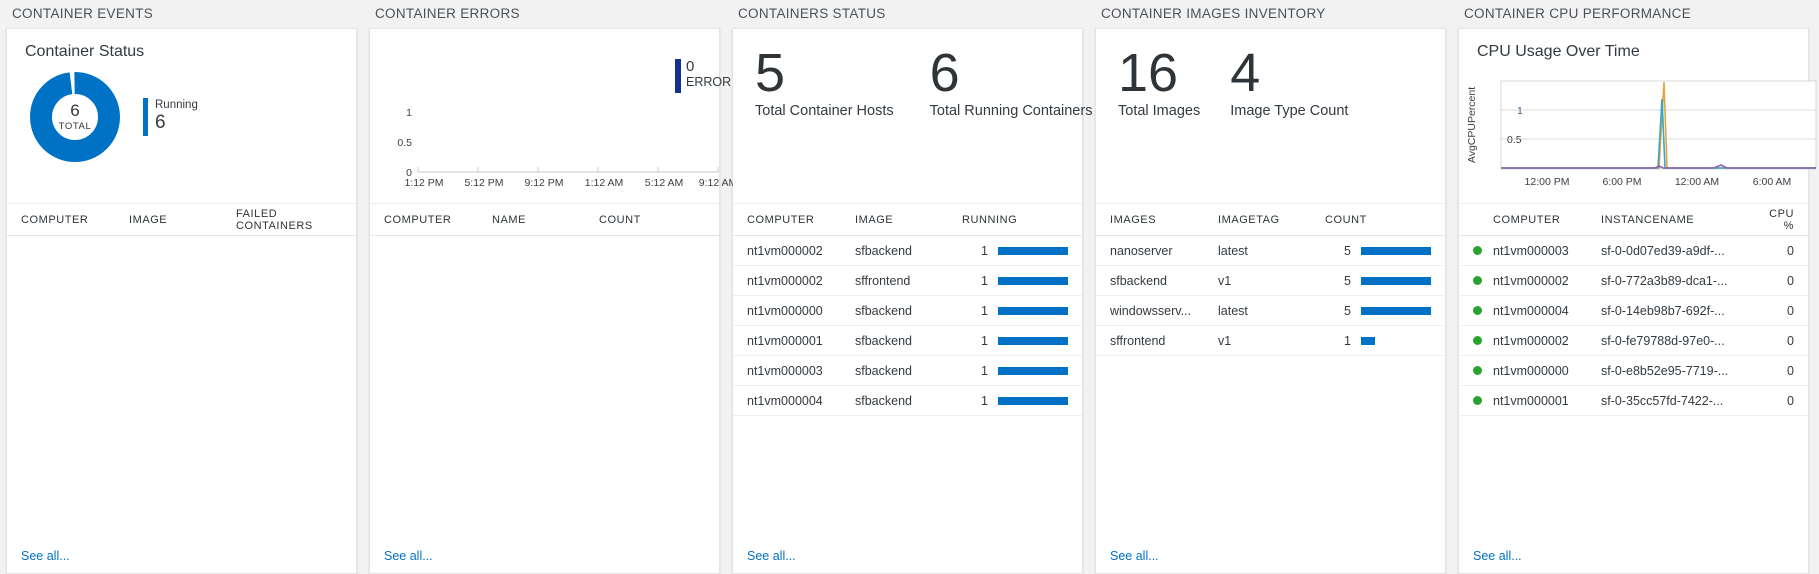 The width and height of the screenshot is (1819, 574). I want to click on panel-title-container-cpu-performance: CONTAINER CPU PERFORMANCE, so click(1633, 14).